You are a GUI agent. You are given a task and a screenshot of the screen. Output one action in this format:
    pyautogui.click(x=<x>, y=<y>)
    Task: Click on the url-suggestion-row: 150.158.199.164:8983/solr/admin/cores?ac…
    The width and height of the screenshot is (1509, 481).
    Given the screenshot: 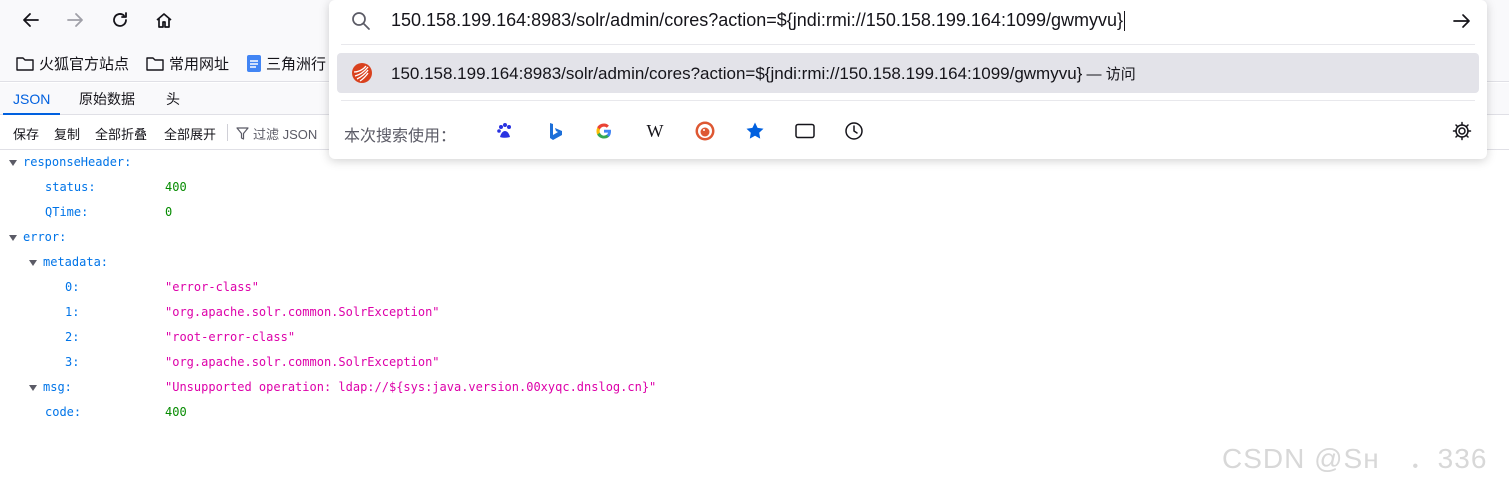 What is the action you would take?
    pyautogui.click(x=908, y=73)
    